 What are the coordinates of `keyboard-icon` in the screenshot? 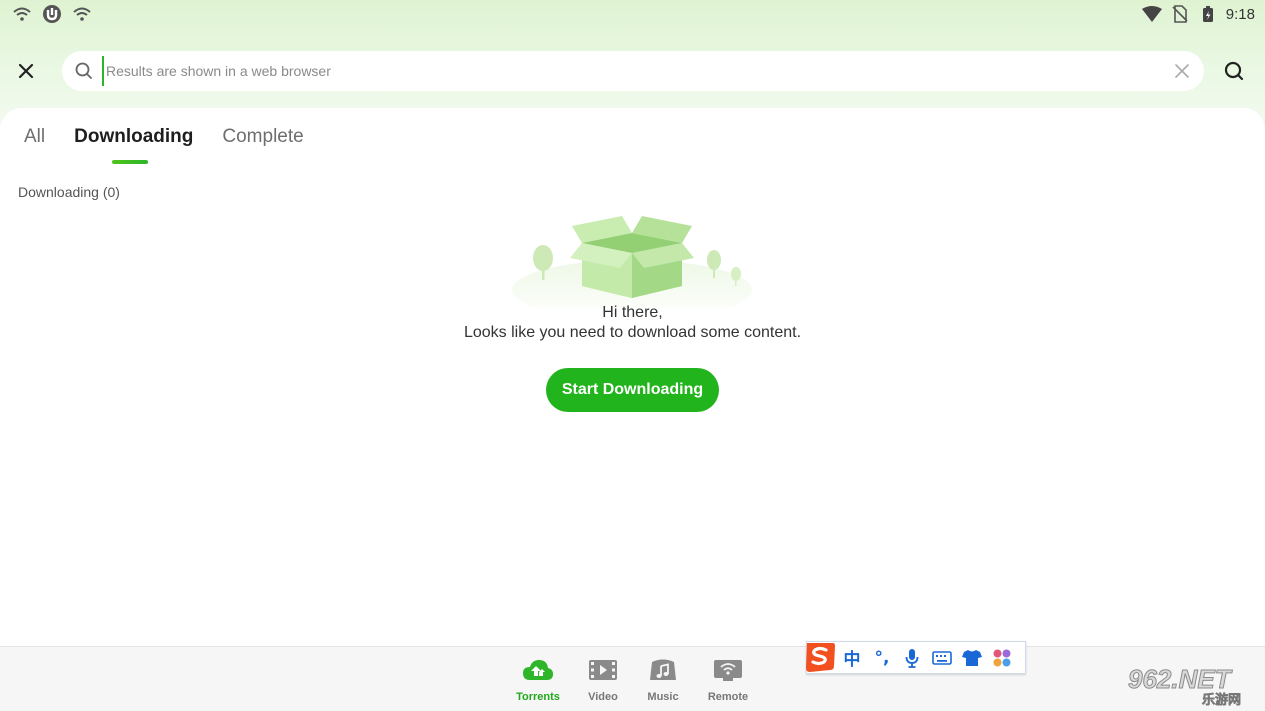 It's located at (942, 658).